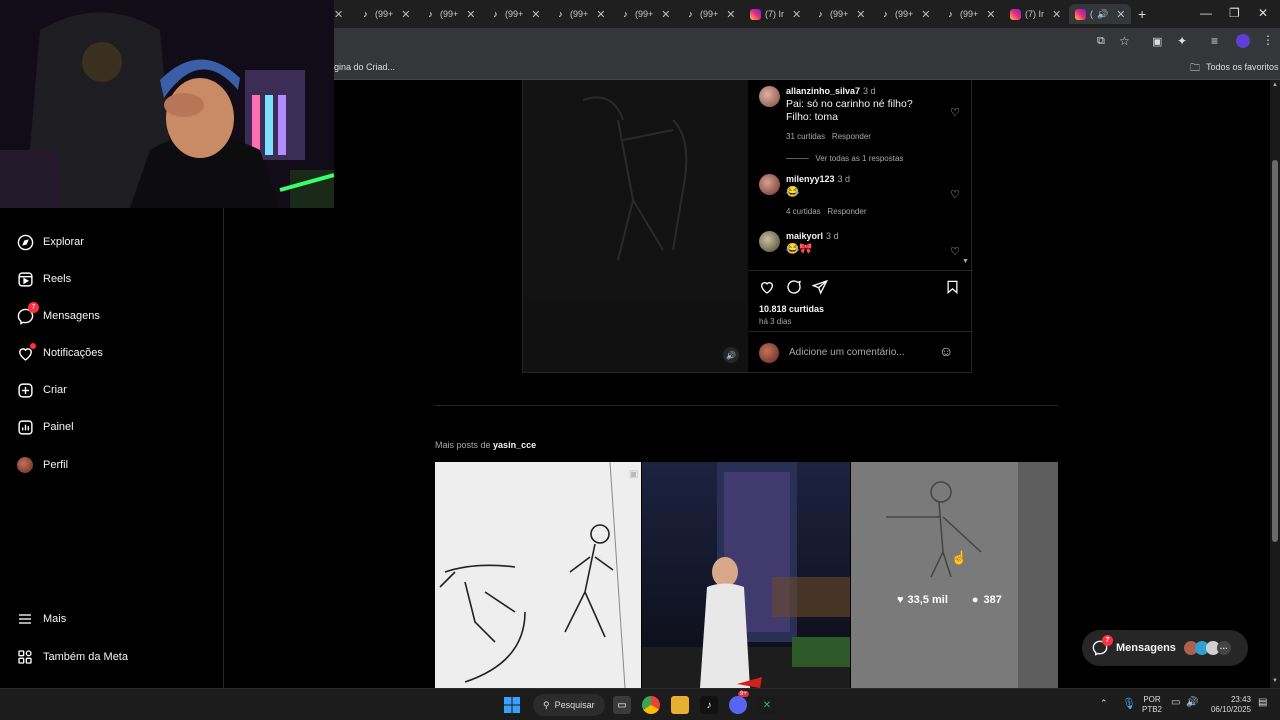  Describe the element at coordinates (41, 390) in the screenshot. I see `sidebar-item-criar: Criar` at that location.